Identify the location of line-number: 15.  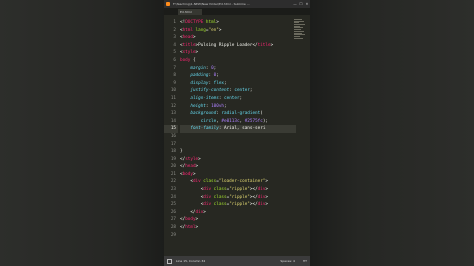
(171, 129).